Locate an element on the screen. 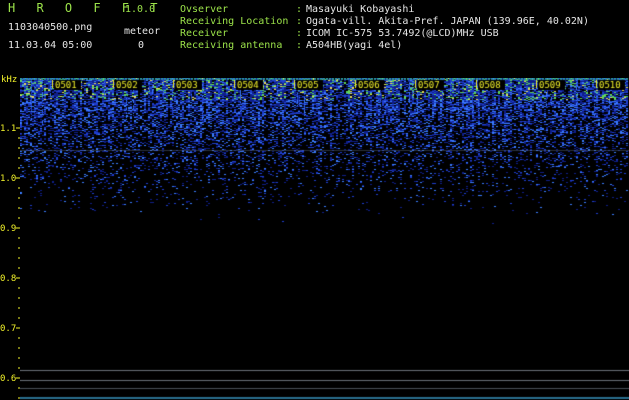 This screenshot has height=400, width=629. antenna-value: A504HB(yagi 4el) is located at coordinates (354, 45).